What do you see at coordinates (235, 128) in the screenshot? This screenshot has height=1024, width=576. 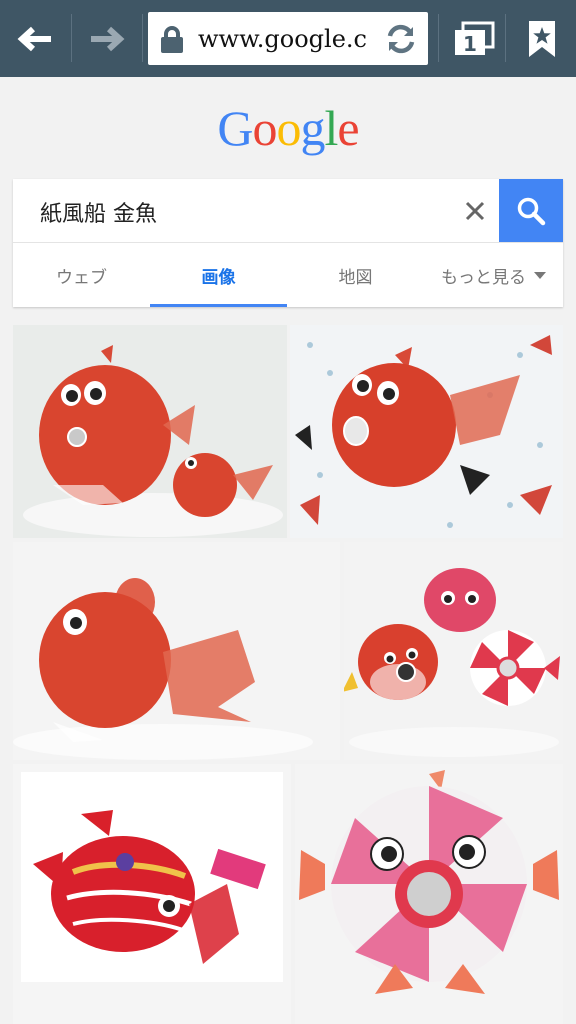 I see `logo-letter: G` at bounding box center [235, 128].